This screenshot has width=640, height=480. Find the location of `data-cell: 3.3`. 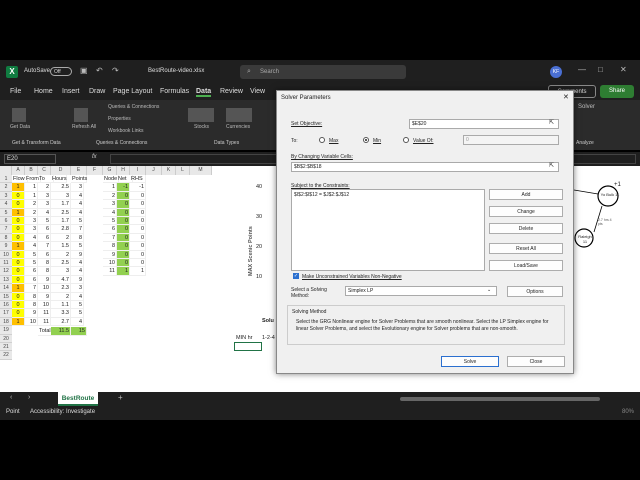

data-cell: 3.3 is located at coordinates (61, 313).